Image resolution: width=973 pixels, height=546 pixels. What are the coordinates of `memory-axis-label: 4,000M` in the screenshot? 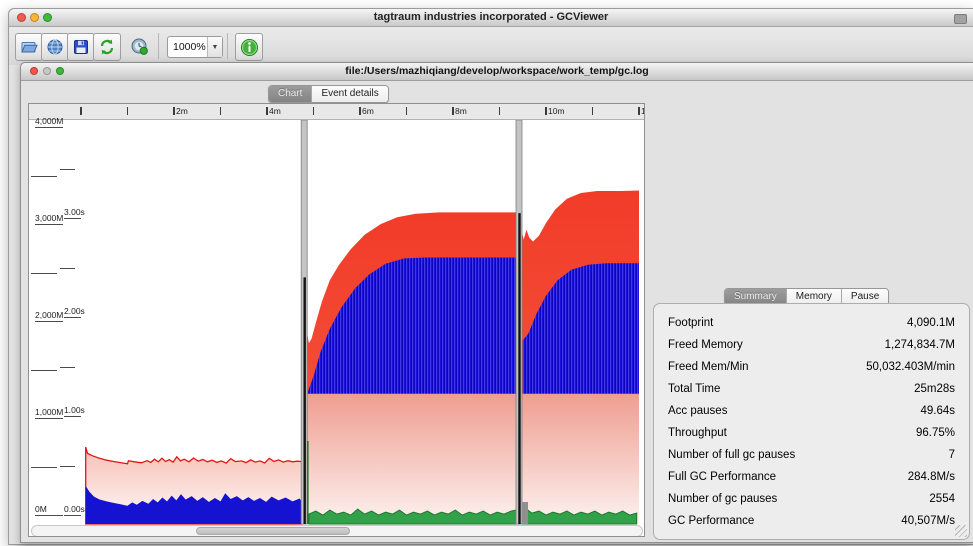 It's located at (49, 122).